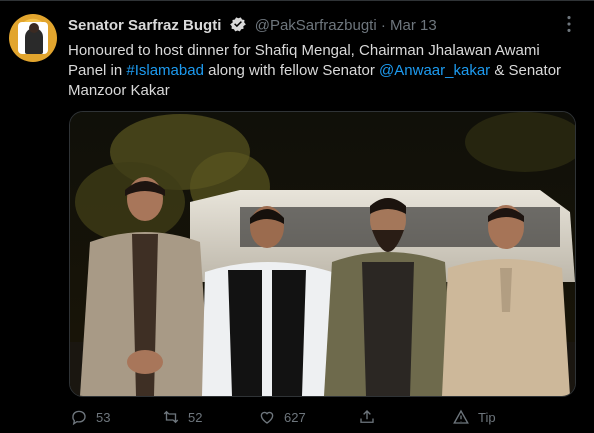  What do you see at coordinates (165, 70) in the screenshot?
I see `hashtag-link: #Islamabad` at bounding box center [165, 70].